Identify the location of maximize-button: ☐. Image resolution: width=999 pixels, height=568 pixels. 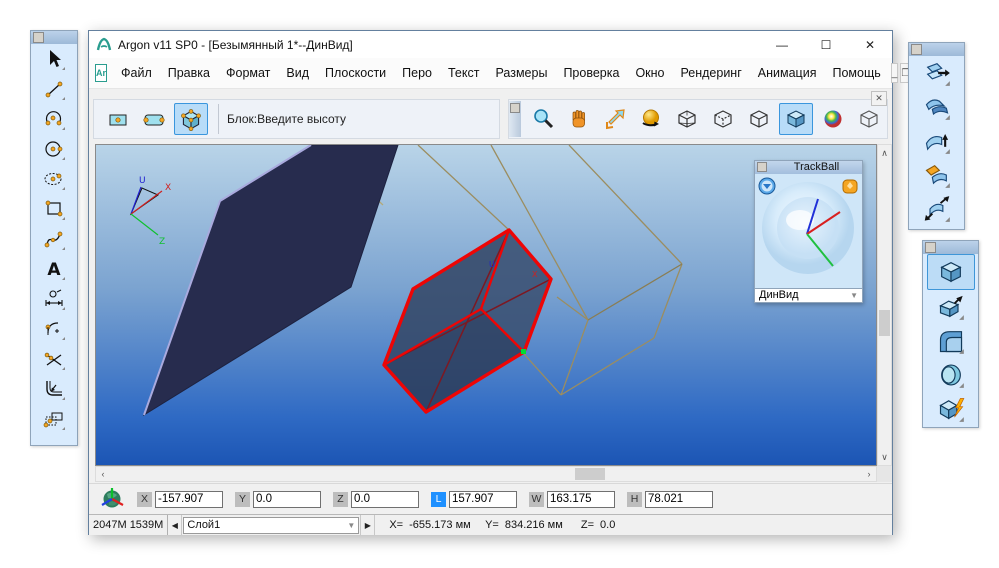
(826, 44).